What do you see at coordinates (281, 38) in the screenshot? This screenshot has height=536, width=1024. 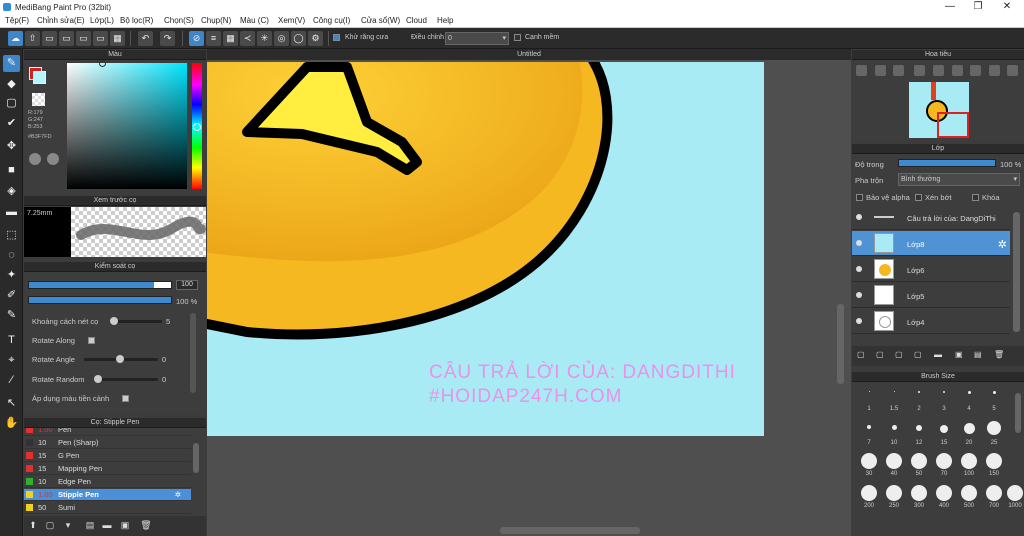 I see `snap-circle-icon: ◎` at bounding box center [281, 38].